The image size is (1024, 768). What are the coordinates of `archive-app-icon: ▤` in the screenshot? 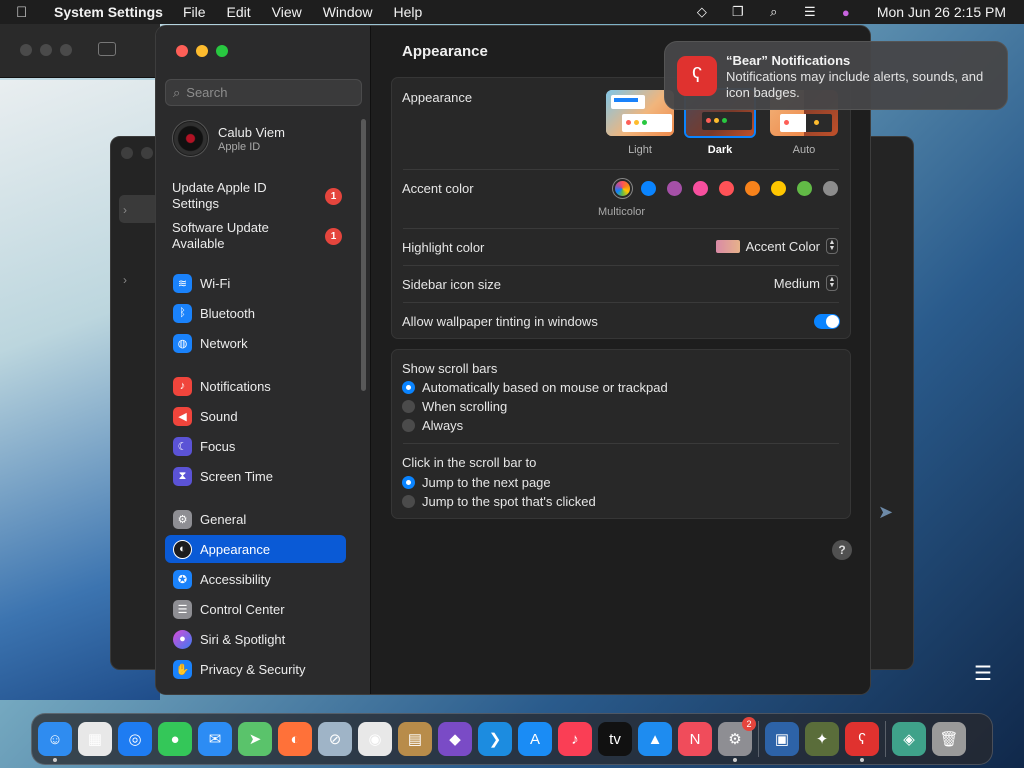 It's located at (415, 739).